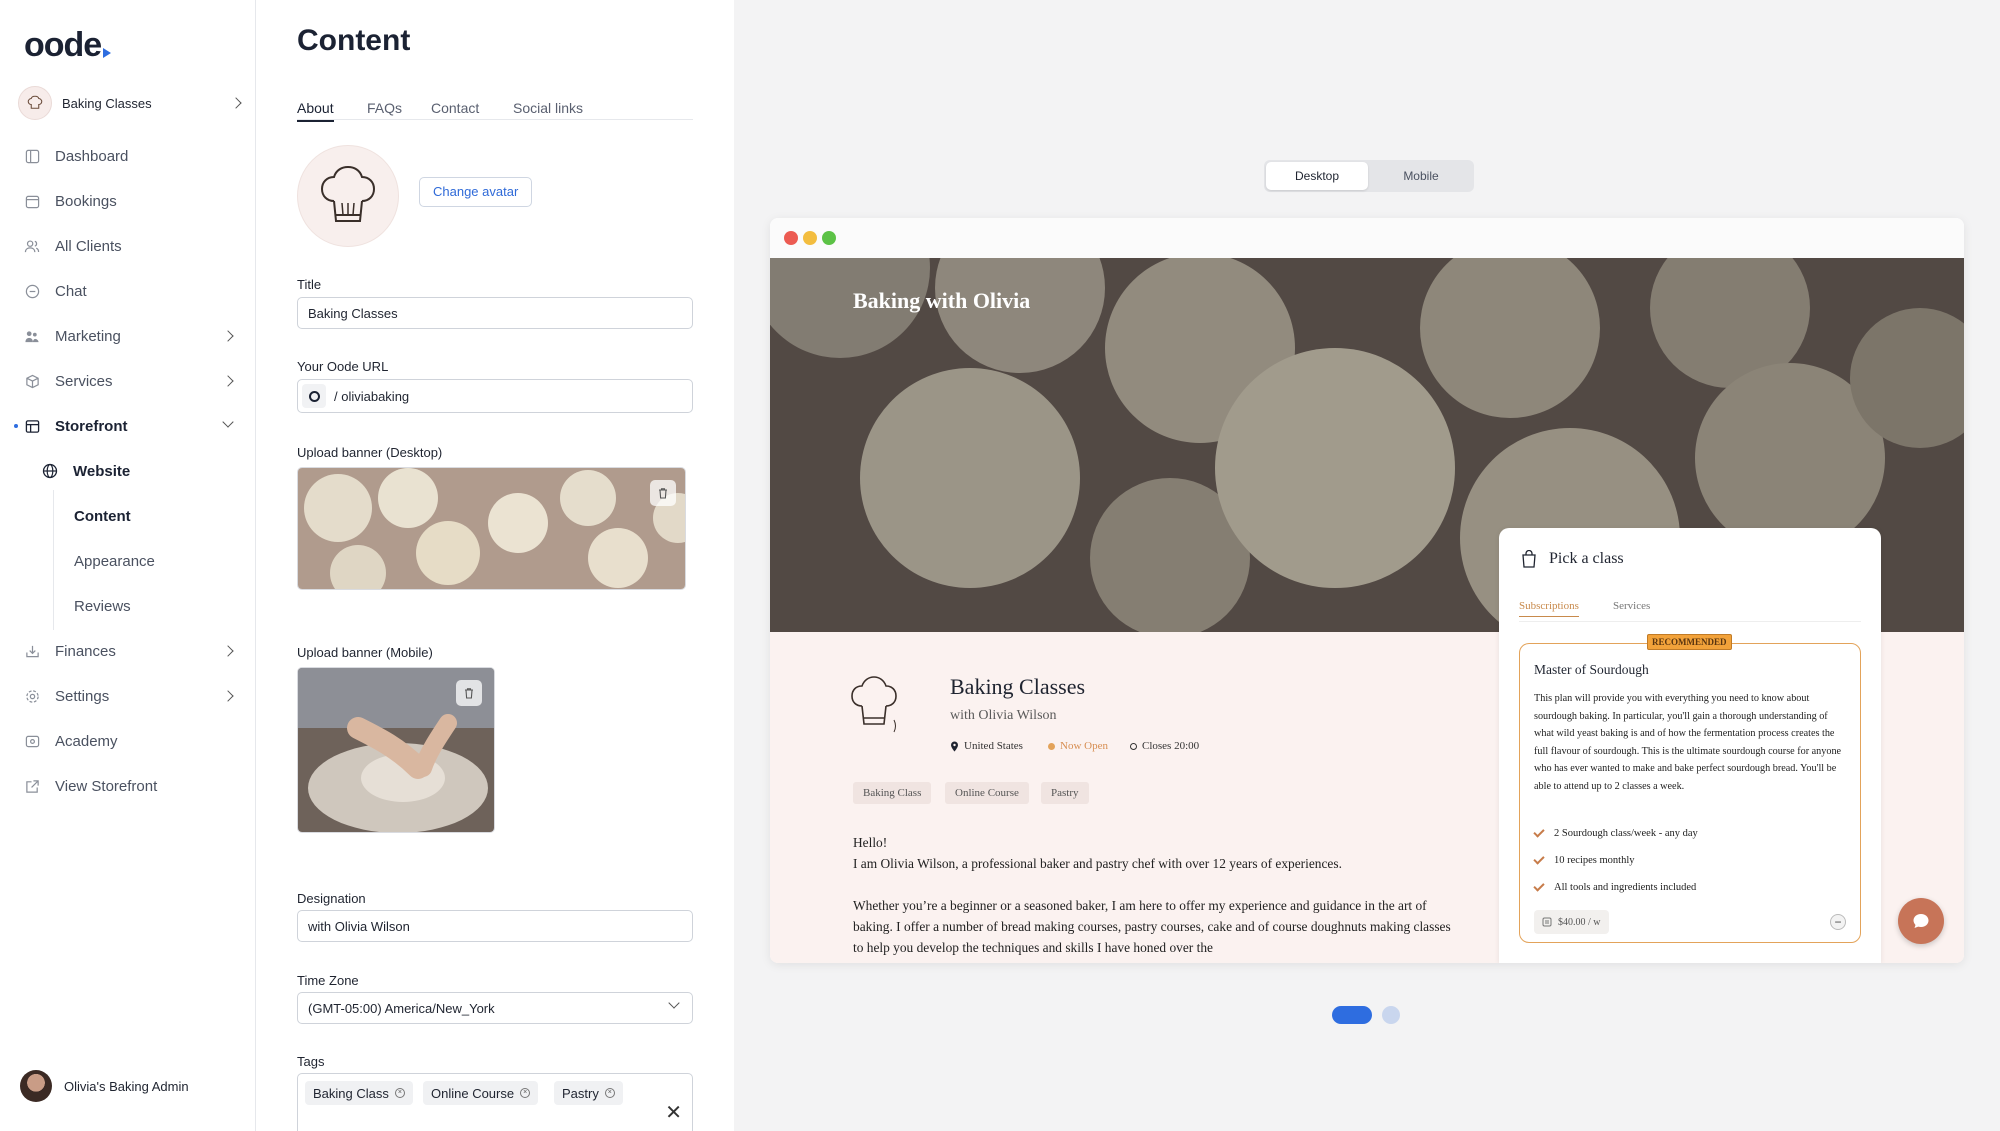  What do you see at coordinates (1838, 922) in the screenshot?
I see `collapse-plan-button: −` at bounding box center [1838, 922].